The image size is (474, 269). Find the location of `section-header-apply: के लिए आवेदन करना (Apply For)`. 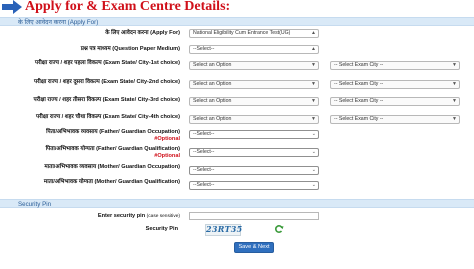

section-header-apply: के लिए आवेदन करना (Apply For) is located at coordinates (237, 21).